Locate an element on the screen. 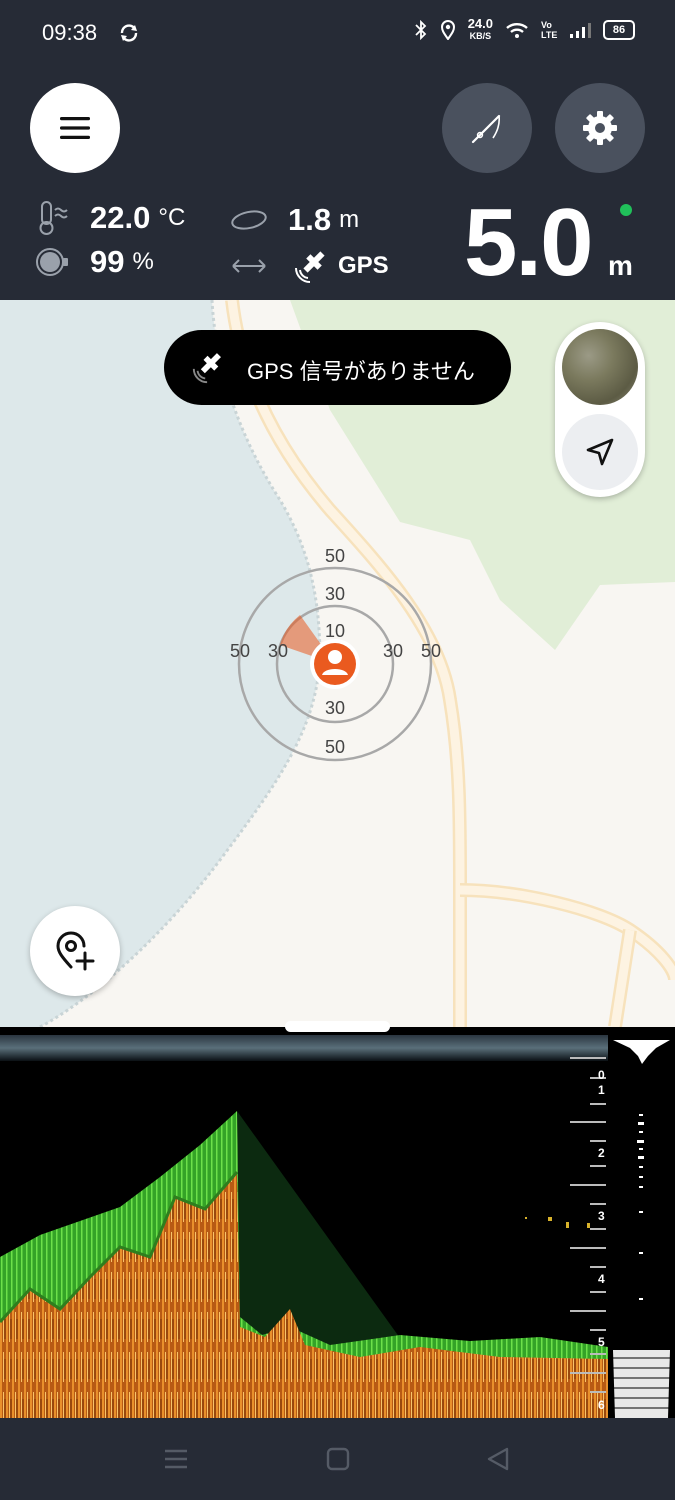  ring-label-bottom-30: 30 is located at coordinates (335, 708).